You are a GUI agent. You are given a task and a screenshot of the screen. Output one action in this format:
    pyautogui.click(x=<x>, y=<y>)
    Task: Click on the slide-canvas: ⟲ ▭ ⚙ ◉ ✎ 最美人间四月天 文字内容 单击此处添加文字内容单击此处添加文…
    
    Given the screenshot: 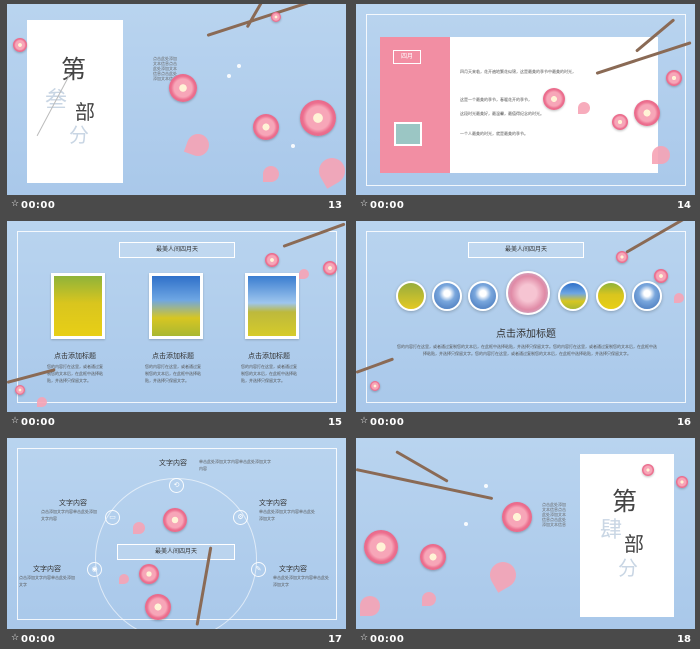 What is the action you would take?
    pyautogui.click(x=176, y=533)
    